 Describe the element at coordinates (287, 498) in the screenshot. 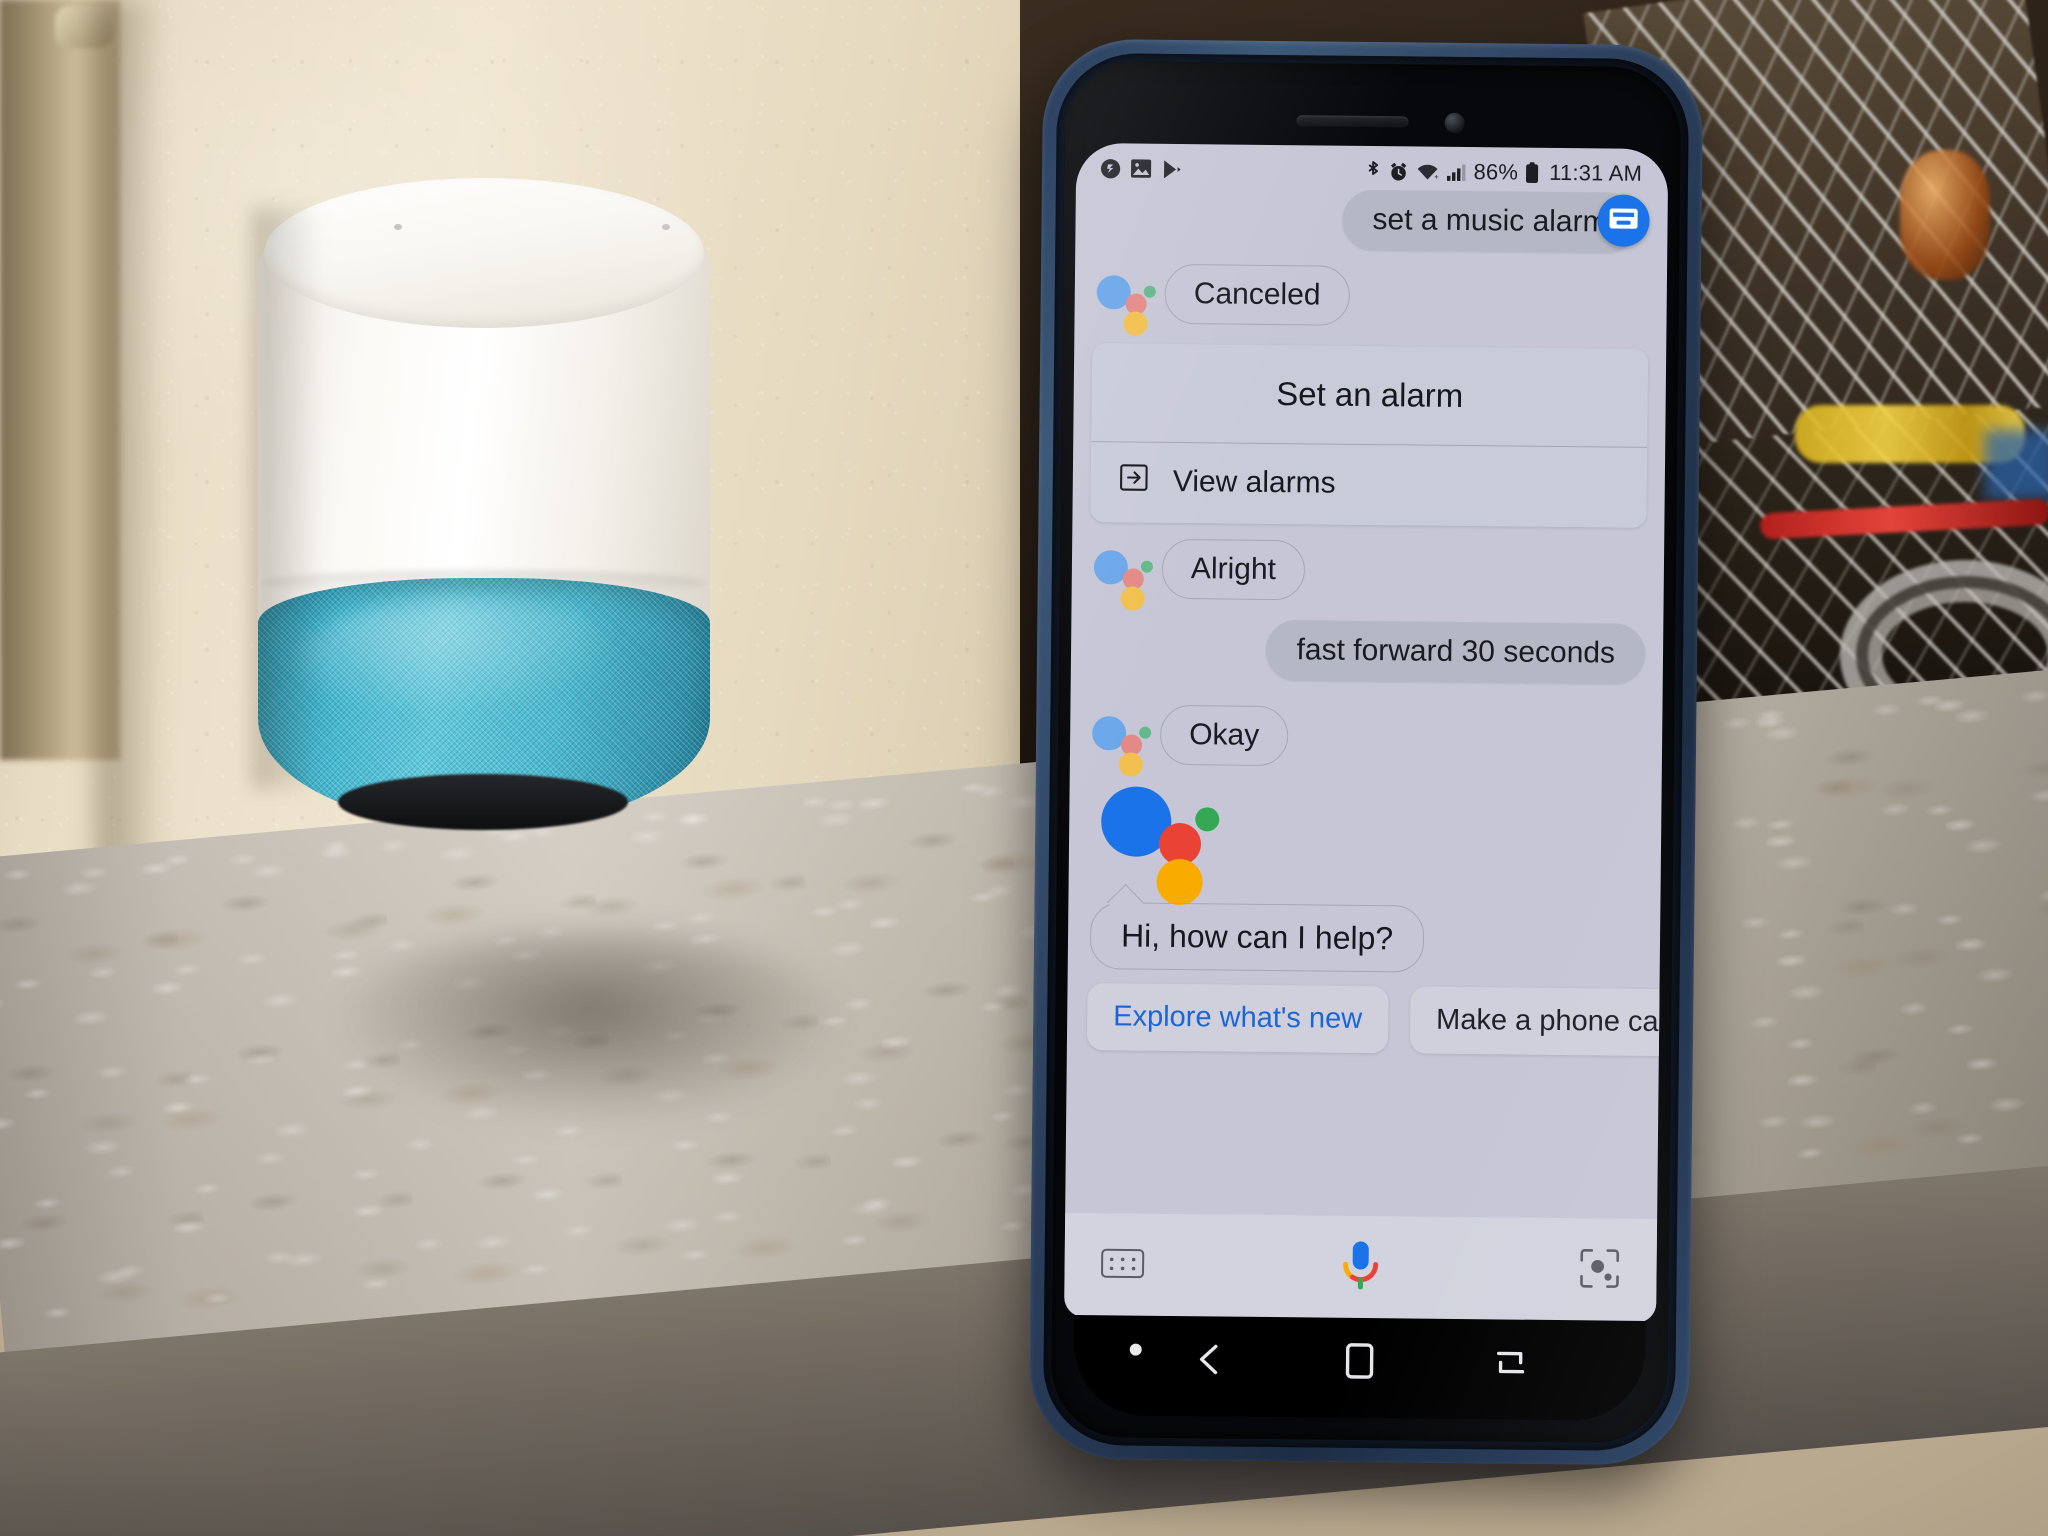

I see `speaker-rim-shadow` at that location.